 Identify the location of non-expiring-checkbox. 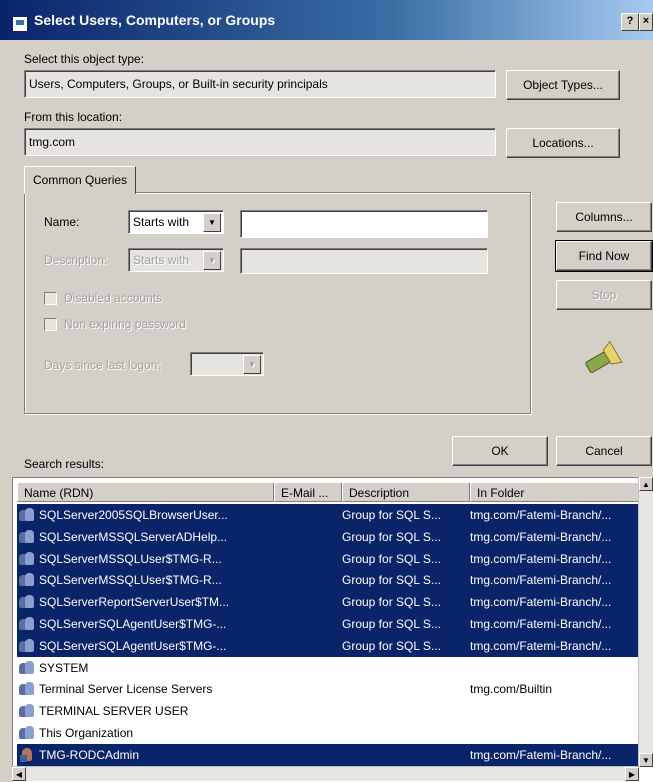
(50, 324).